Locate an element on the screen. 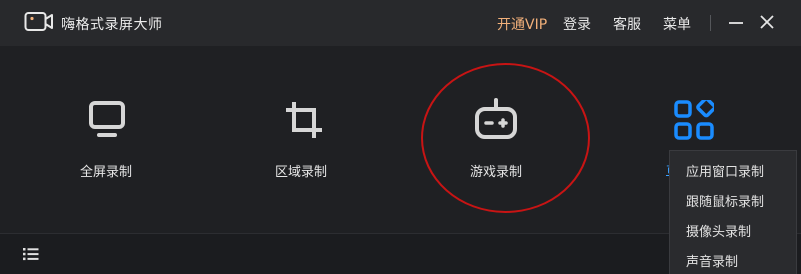  vip-button: 开通VIP is located at coordinates (522, 24).